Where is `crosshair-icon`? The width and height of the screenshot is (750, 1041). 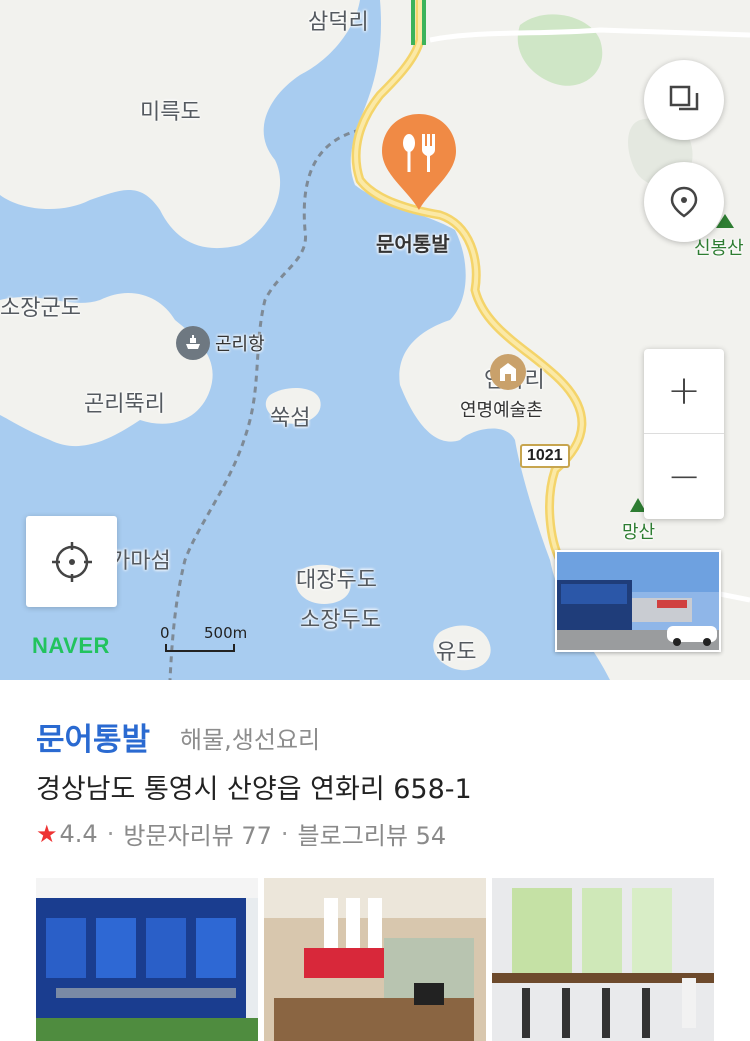 crosshair-icon is located at coordinates (71, 561).